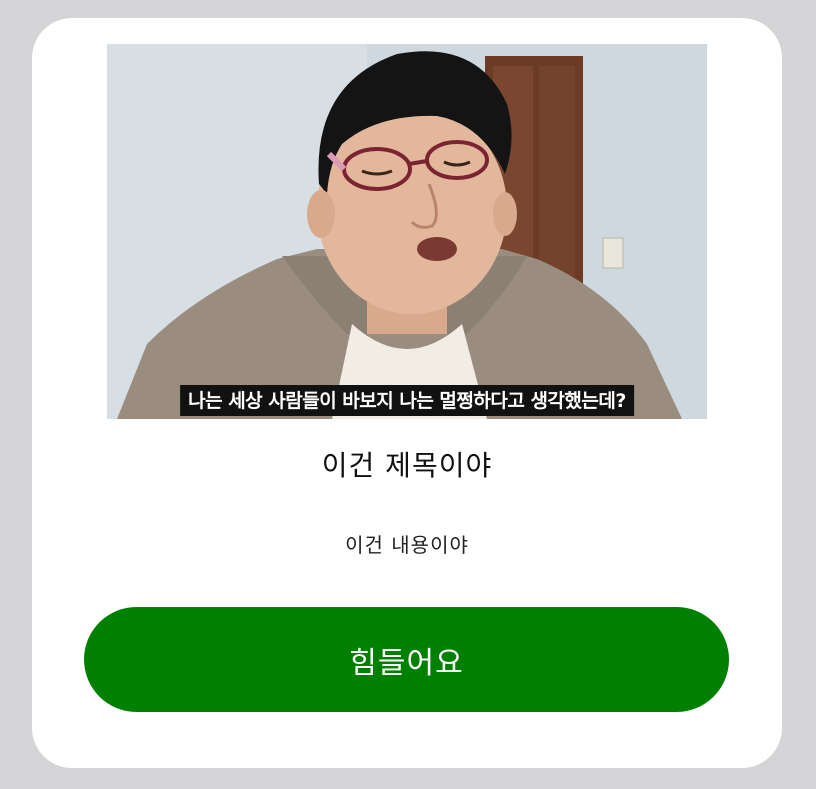 The height and width of the screenshot is (789, 816). What do you see at coordinates (407, 400) in the screenshot?
I see `video-subtitle-caption: 나는 세상 사람들이 바보지 나는 멀쩡하다고 생각했는데?` at bounding box center [407, 400].